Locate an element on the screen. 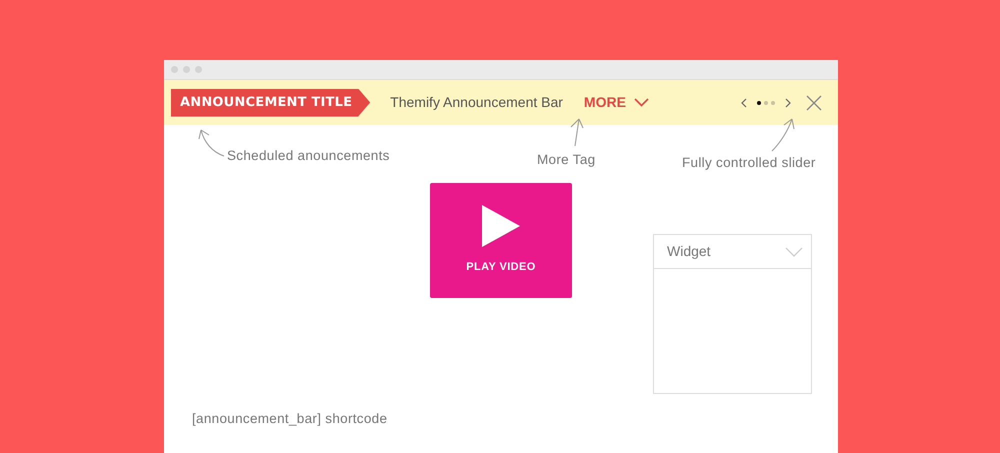 The height and width of the screenshot is (453, 1000). annotation-text: Scheduled anouncements is located at coordinates (308, 156).